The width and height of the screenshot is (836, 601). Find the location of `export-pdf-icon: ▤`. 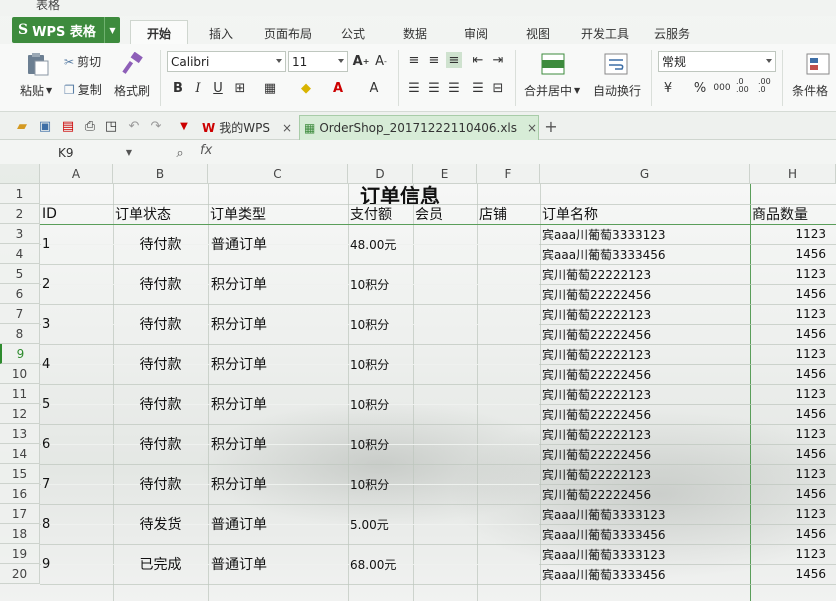

export-pdf-icon: ▤ is located at coordinates (68, 126).